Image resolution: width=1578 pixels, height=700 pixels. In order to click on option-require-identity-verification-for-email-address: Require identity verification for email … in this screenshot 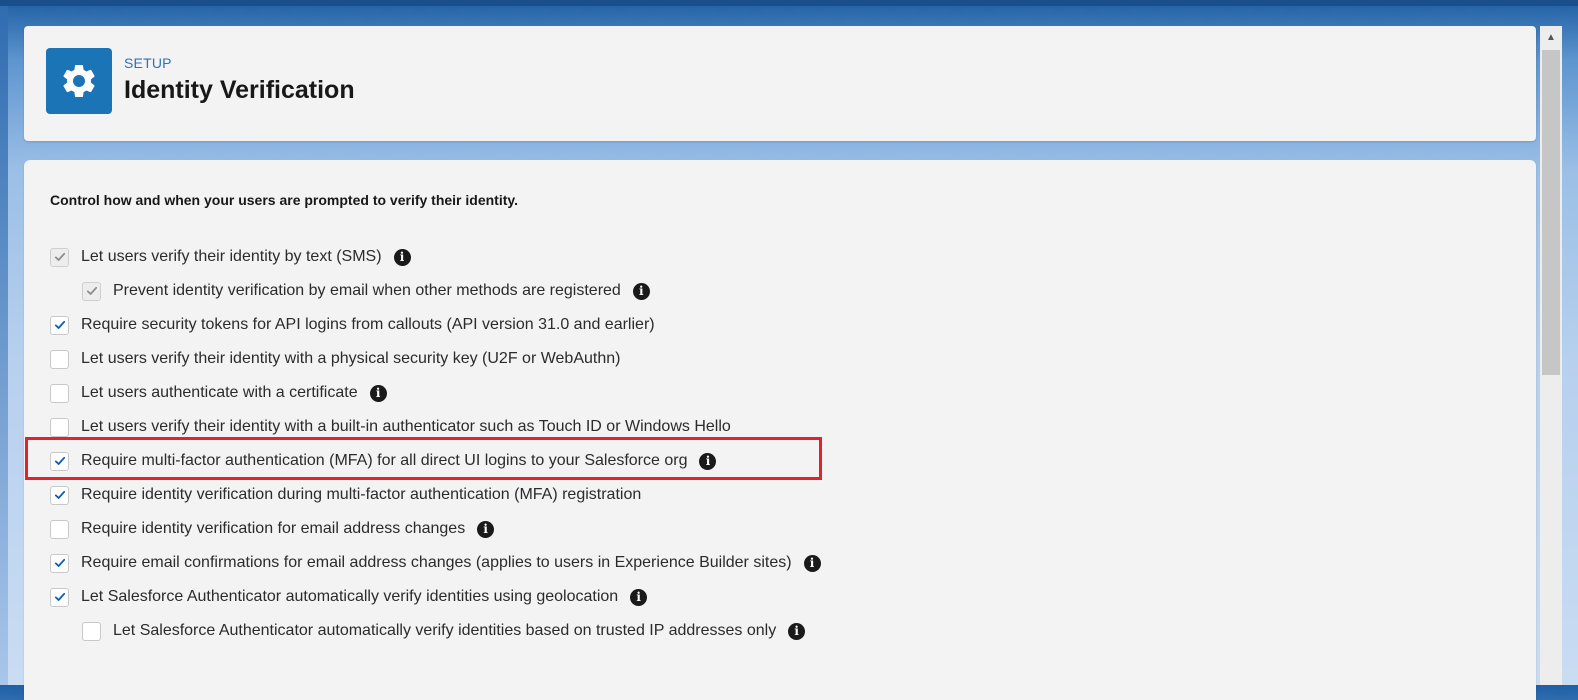, I will do `click(435, 529)`.